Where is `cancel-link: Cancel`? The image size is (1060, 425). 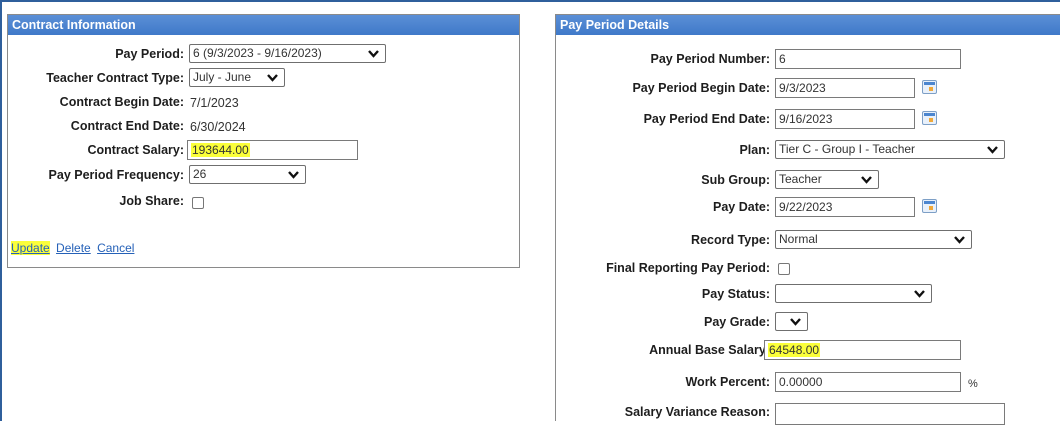
cancel-link: Cancel is located at coordinates (115, 248).